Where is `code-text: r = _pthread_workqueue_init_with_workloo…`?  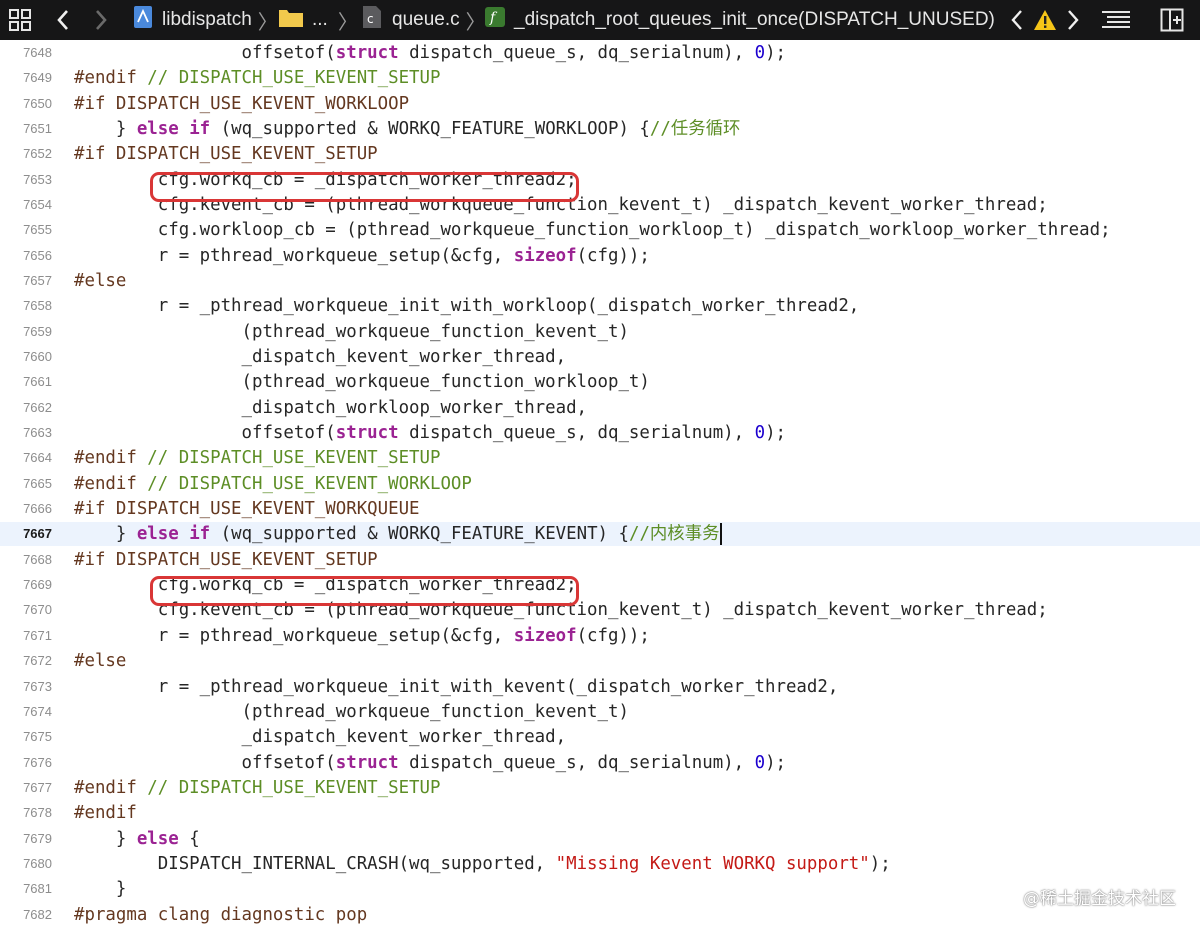 code-text: r = _pthread_workqueue_init_with_workloo… is located at coordinates (467, 306).